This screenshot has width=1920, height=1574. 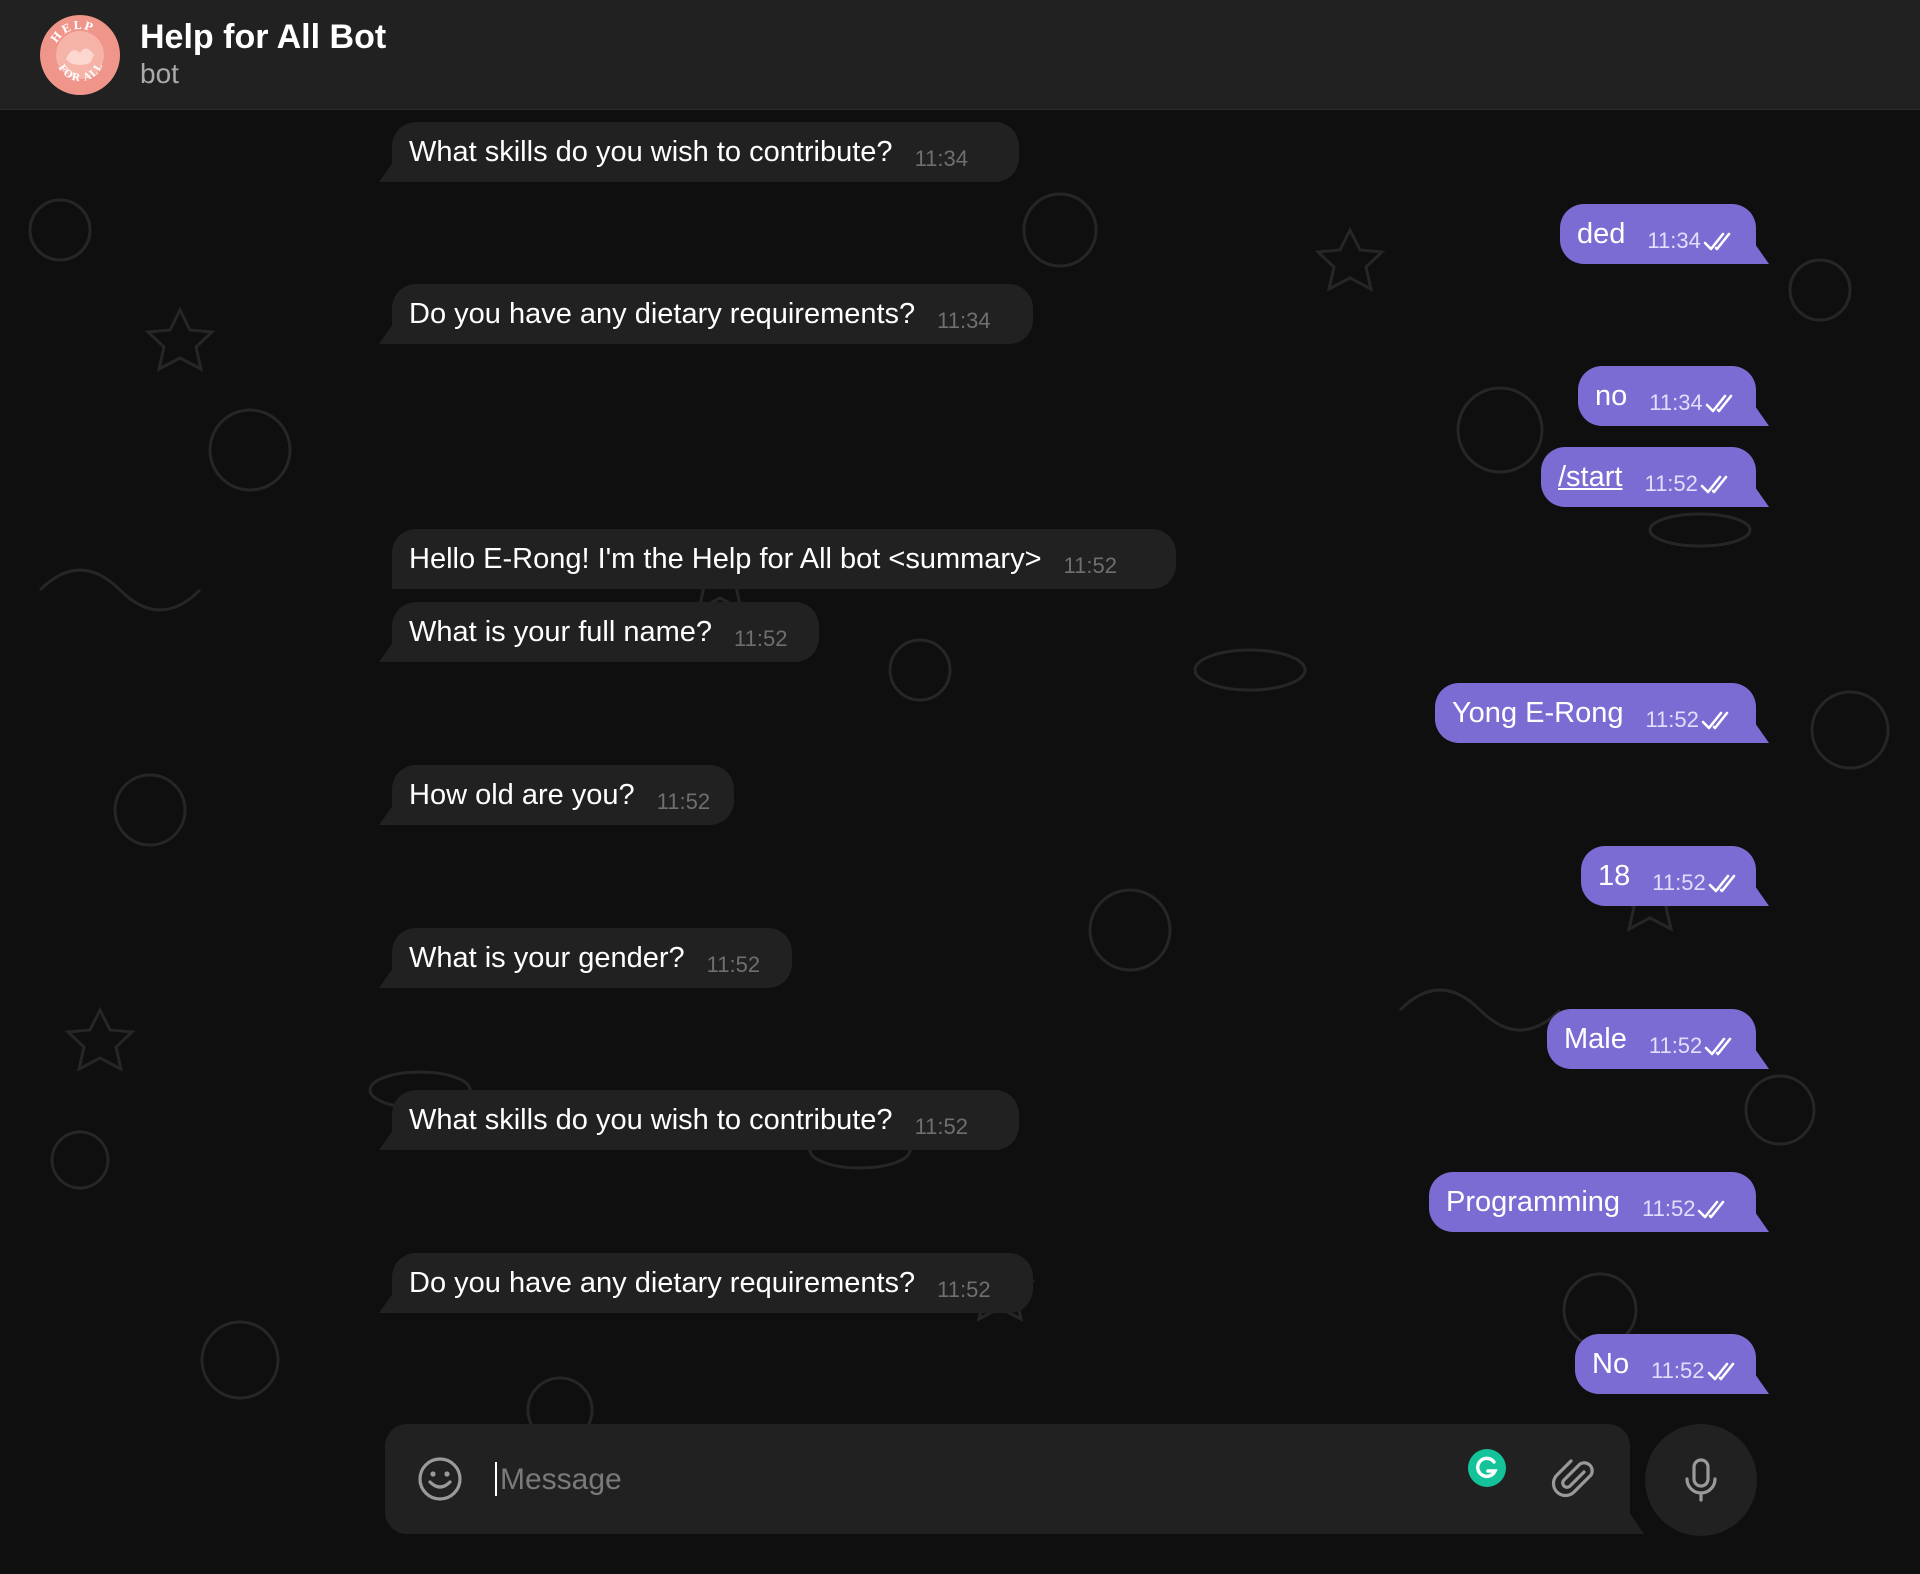 I want to click on incoming-message: What is your gender? 11:52, so click(x=585, y=958).